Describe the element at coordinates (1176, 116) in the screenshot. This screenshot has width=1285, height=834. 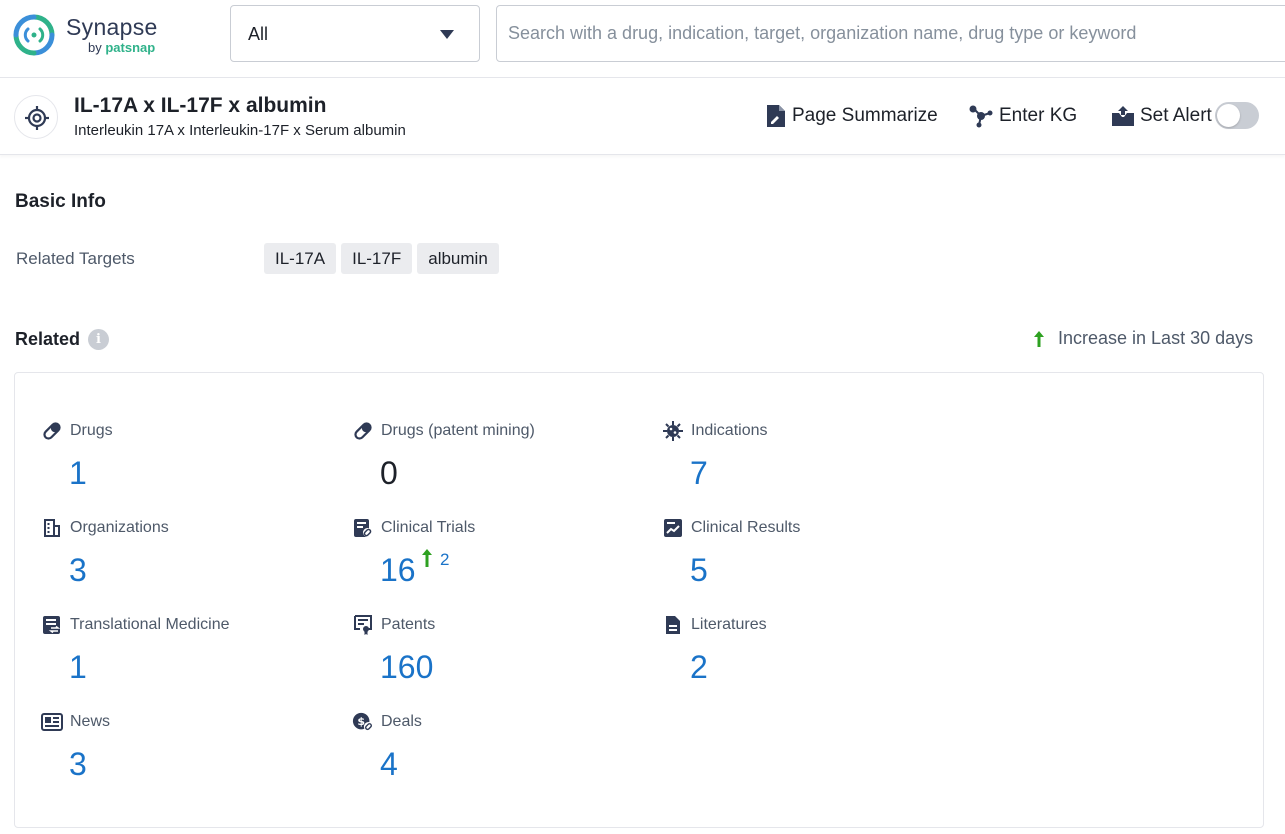
I see `set-alert-label: Set Alert` at that location.